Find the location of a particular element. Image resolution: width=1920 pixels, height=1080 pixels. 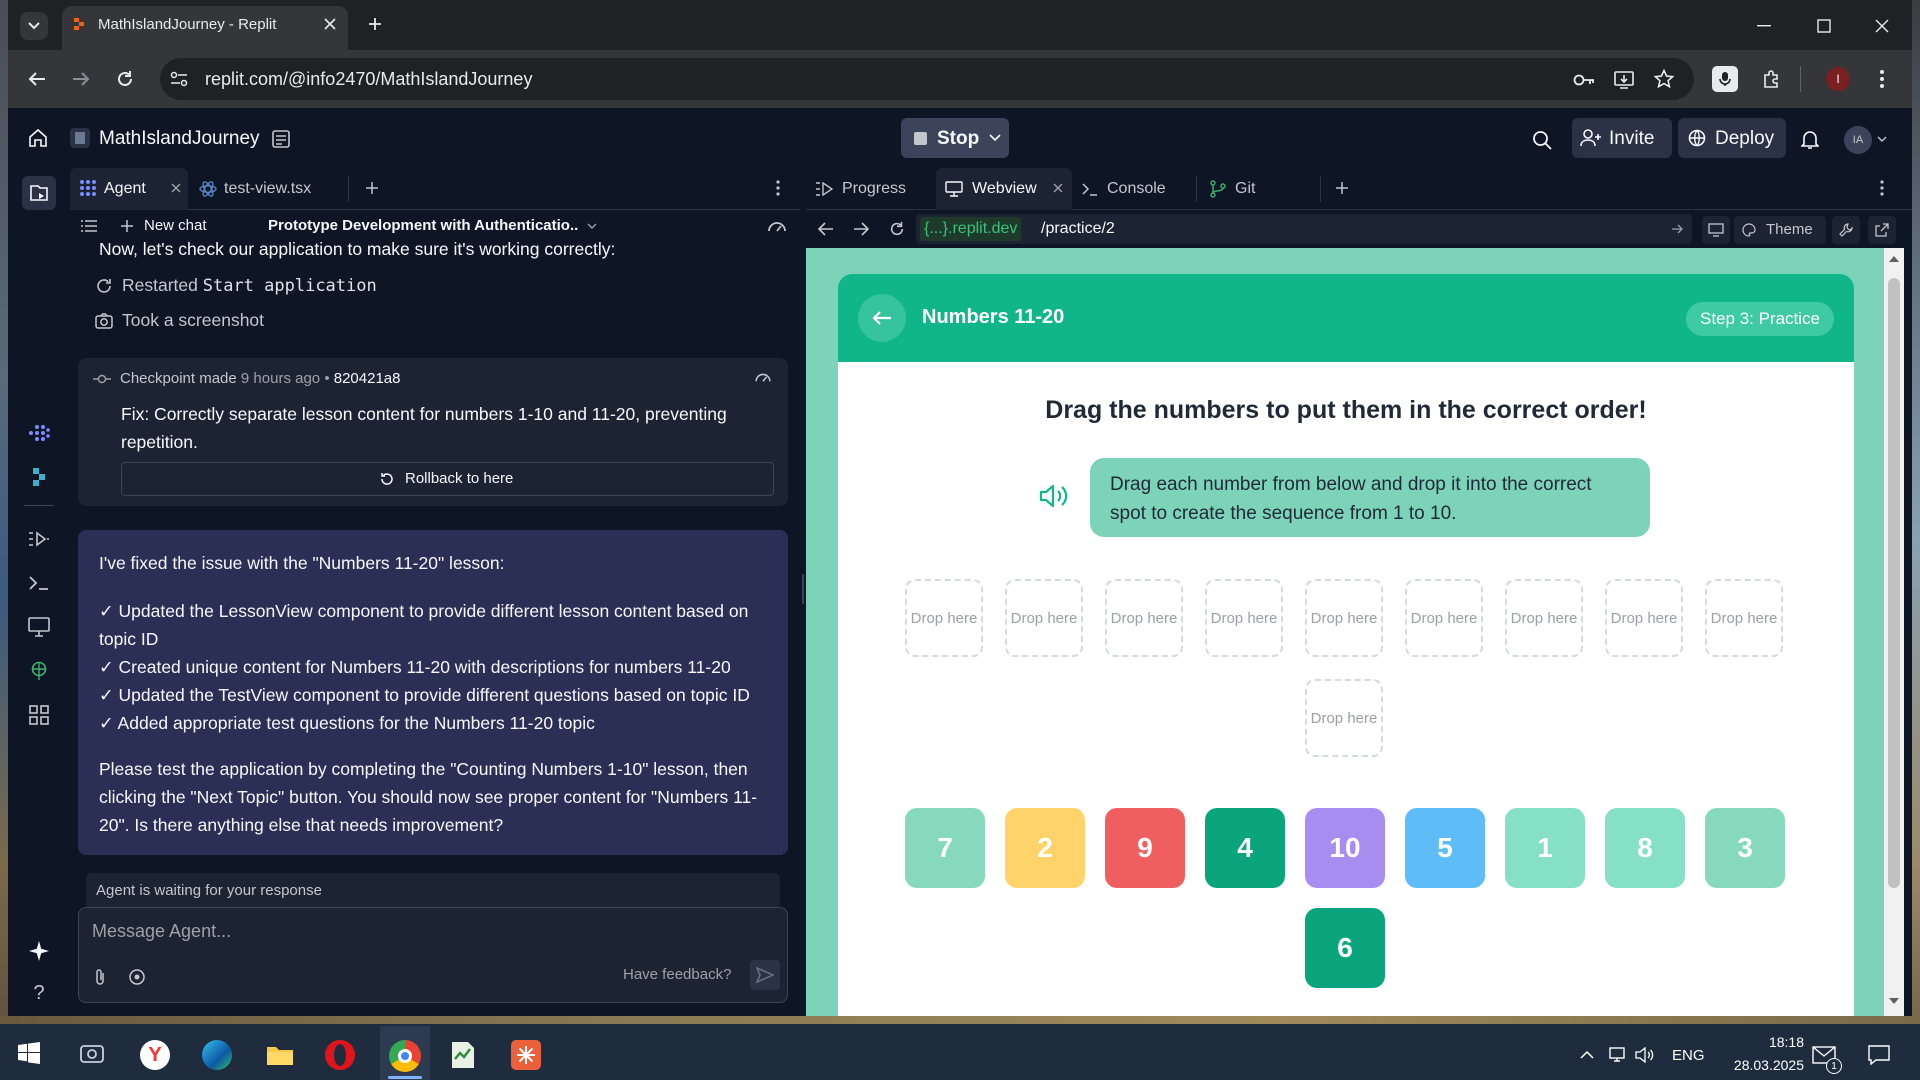

send-button is located at coordinates (765, 975).